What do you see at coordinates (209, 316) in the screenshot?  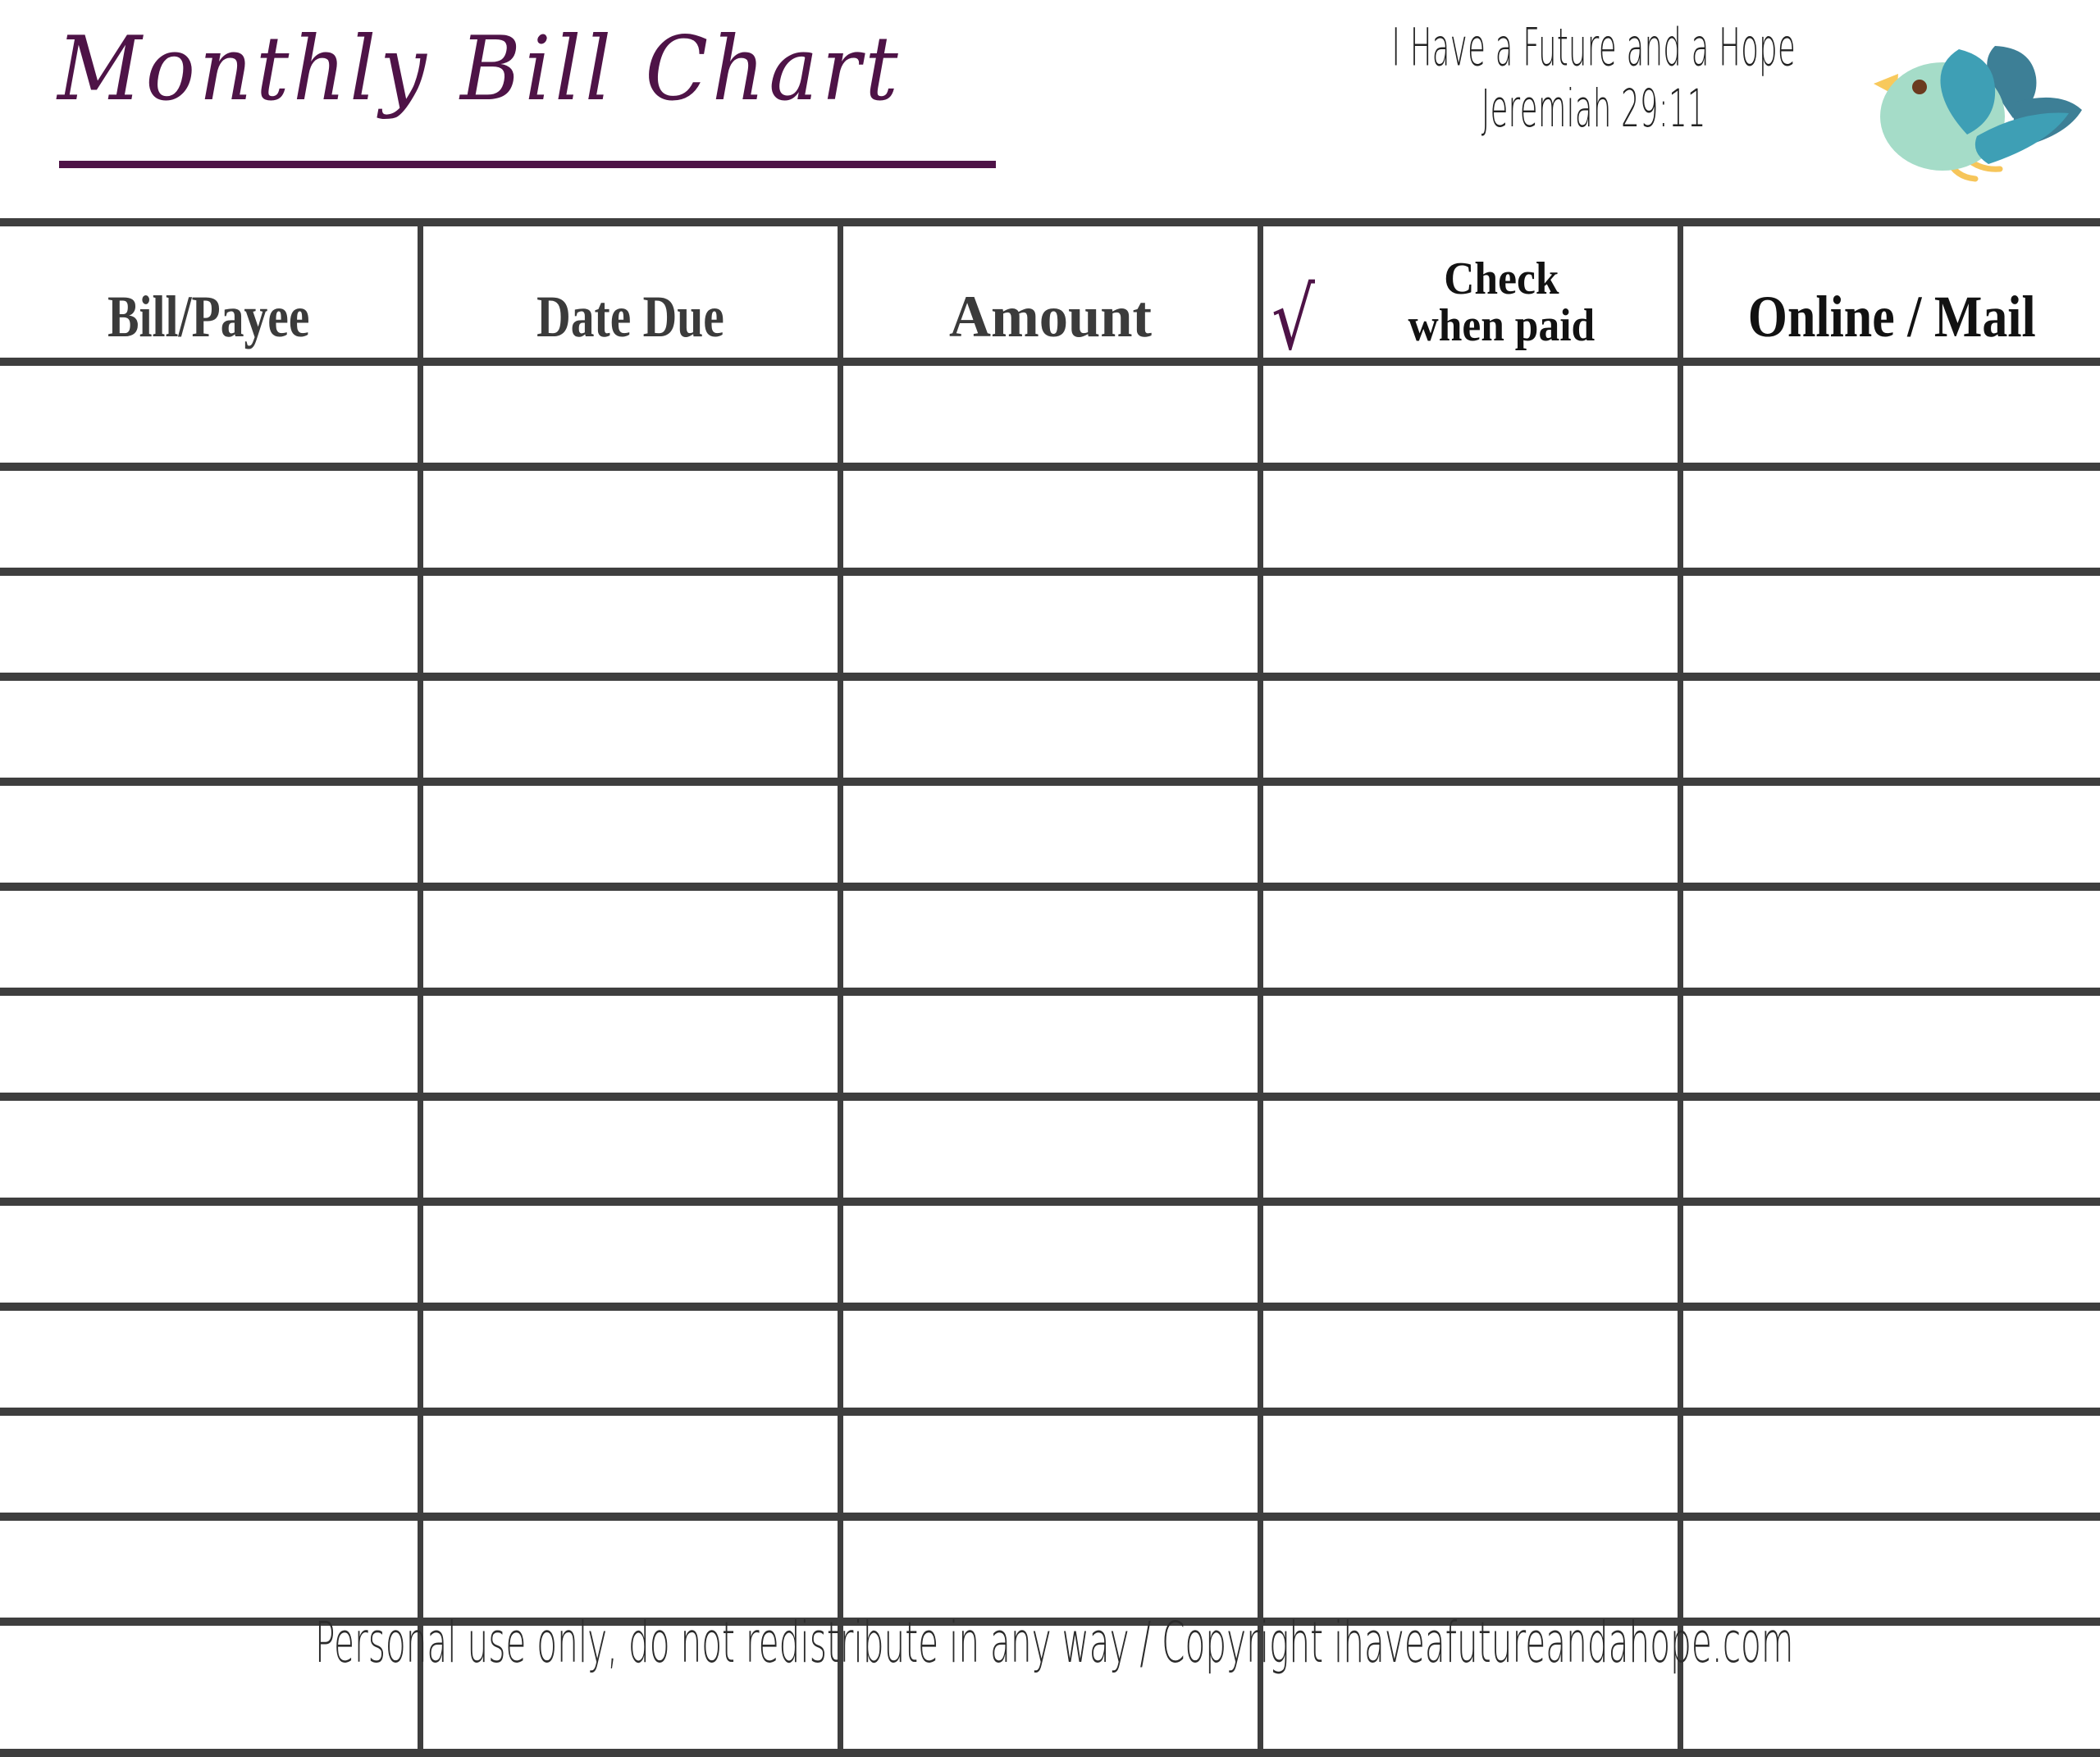 I see `column-header-label: Bill/Payee` at bounding box center [209, 316].